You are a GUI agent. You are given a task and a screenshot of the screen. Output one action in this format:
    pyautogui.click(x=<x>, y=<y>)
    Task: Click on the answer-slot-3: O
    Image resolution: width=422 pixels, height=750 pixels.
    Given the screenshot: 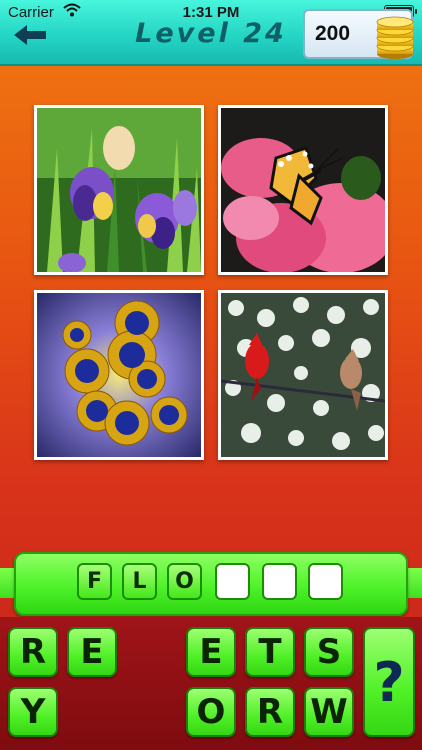 What is the action you would take?
    pyautogui.click(x=184, y=581)
    